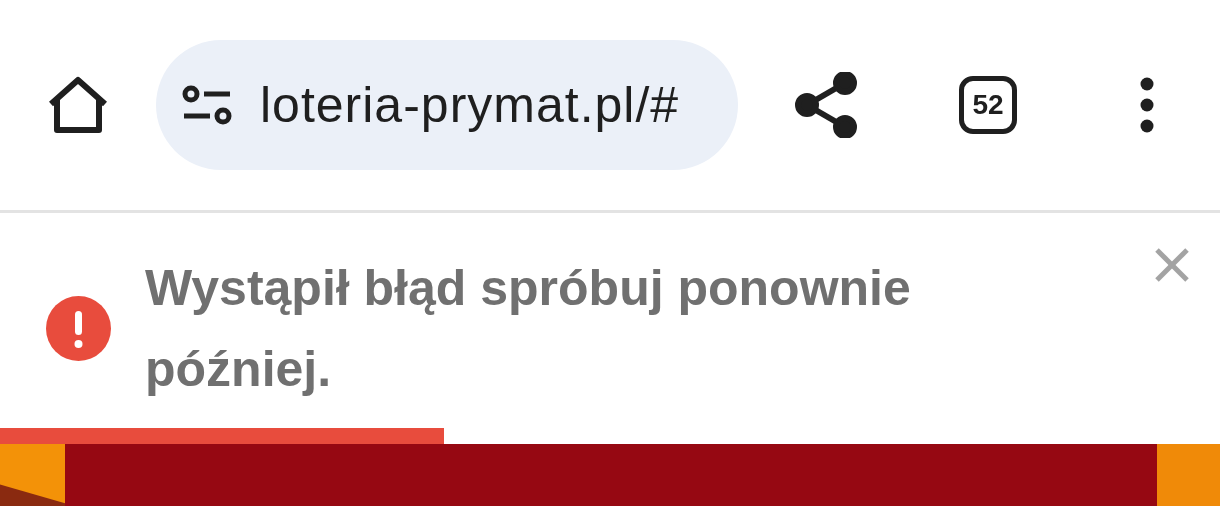  Describe the element at coordinates (988, 105) in the screenshot. I see `tab-count-button: 52` at that location.